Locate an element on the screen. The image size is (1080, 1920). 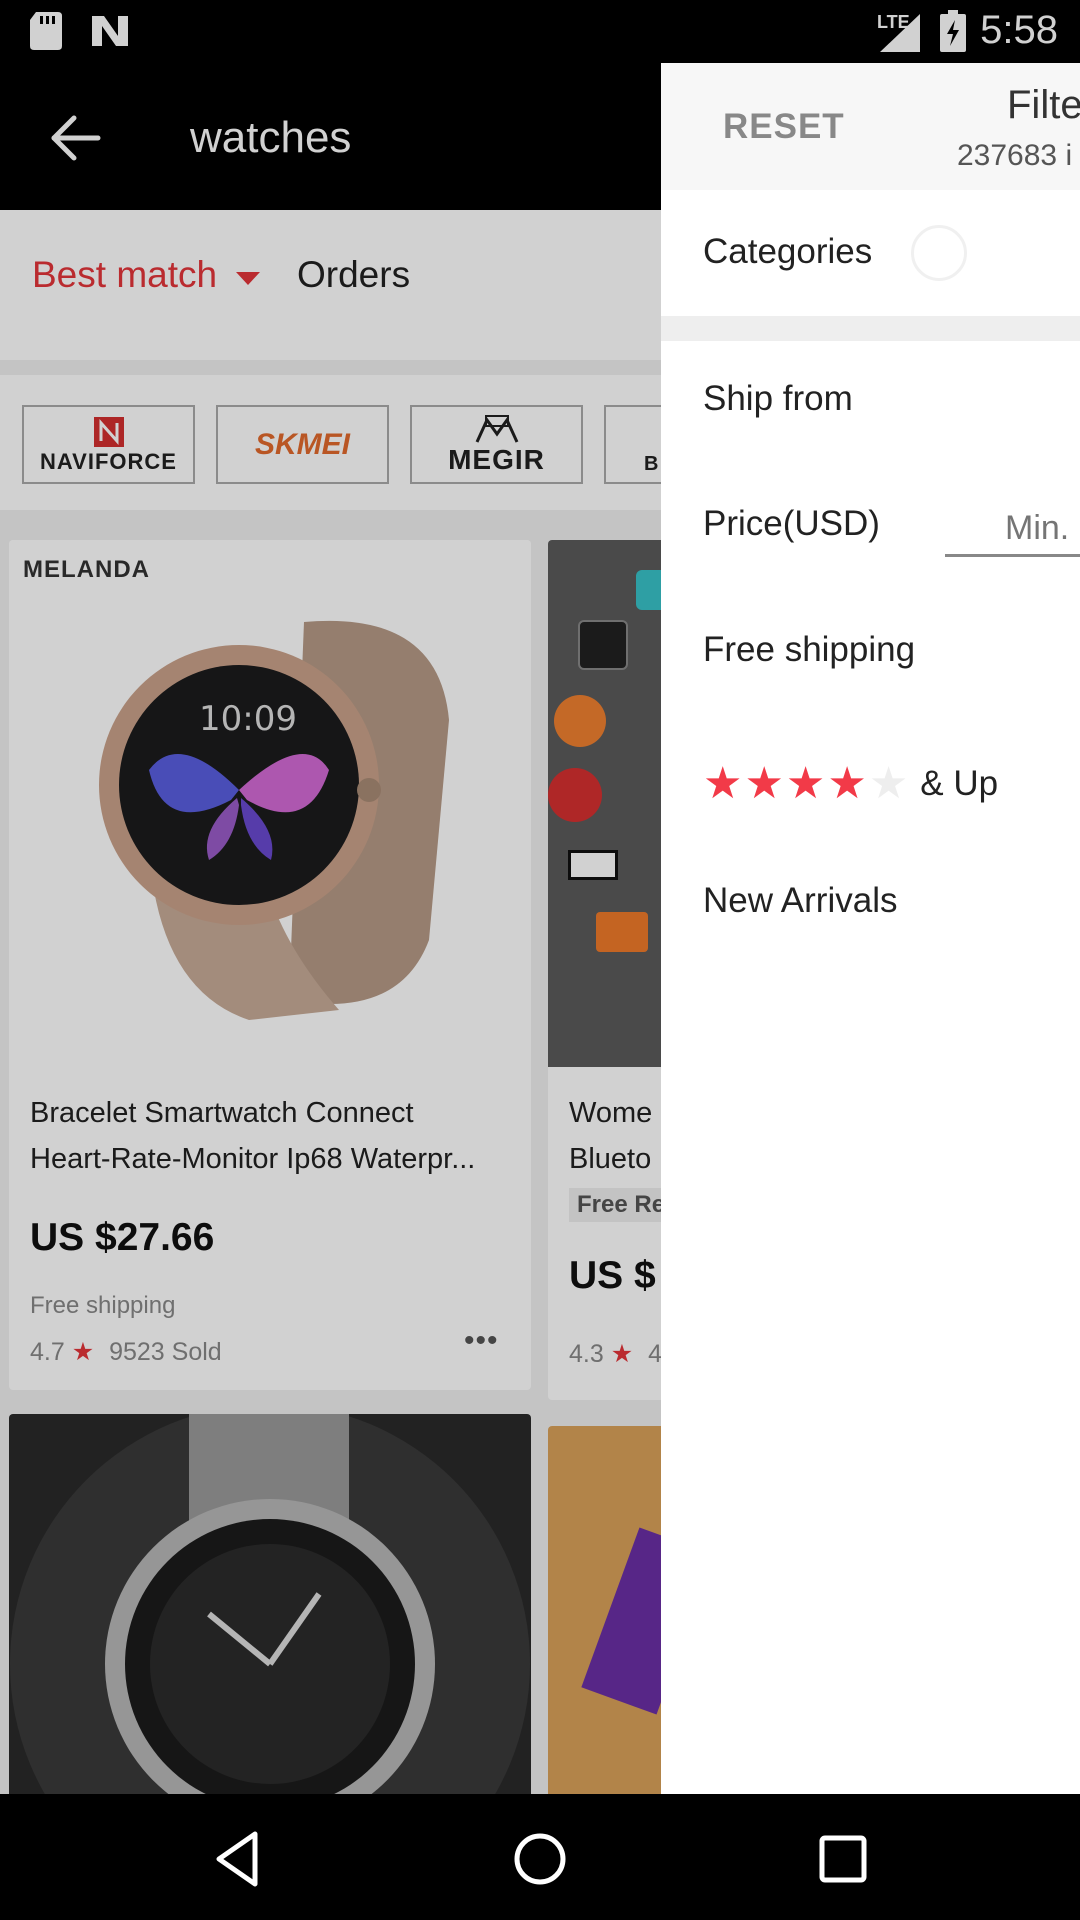
star-empty-icon: ★ is located at coordinates (888, 783).